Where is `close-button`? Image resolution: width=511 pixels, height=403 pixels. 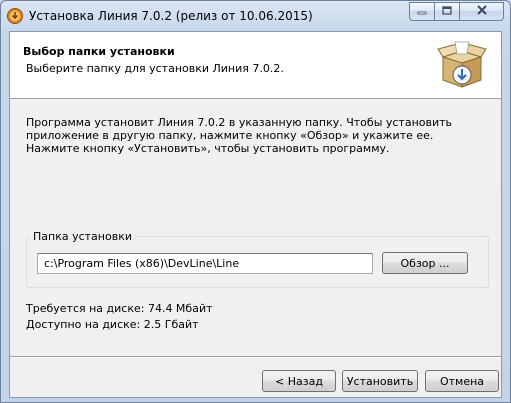
close-button is located at coordinates (482, 11).